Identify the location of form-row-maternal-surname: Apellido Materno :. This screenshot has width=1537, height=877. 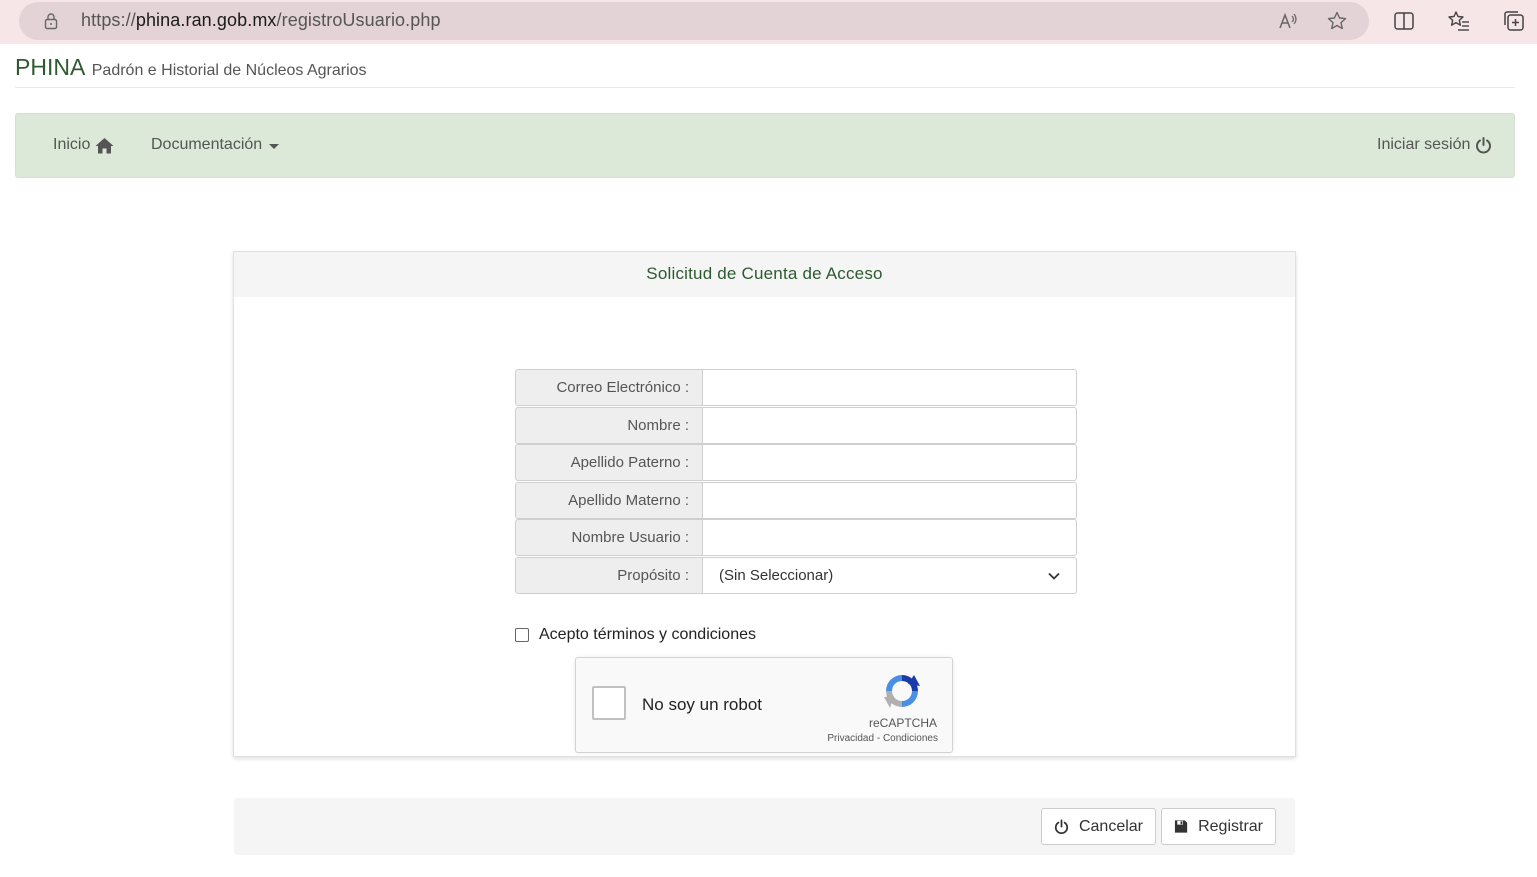
(796, 500).